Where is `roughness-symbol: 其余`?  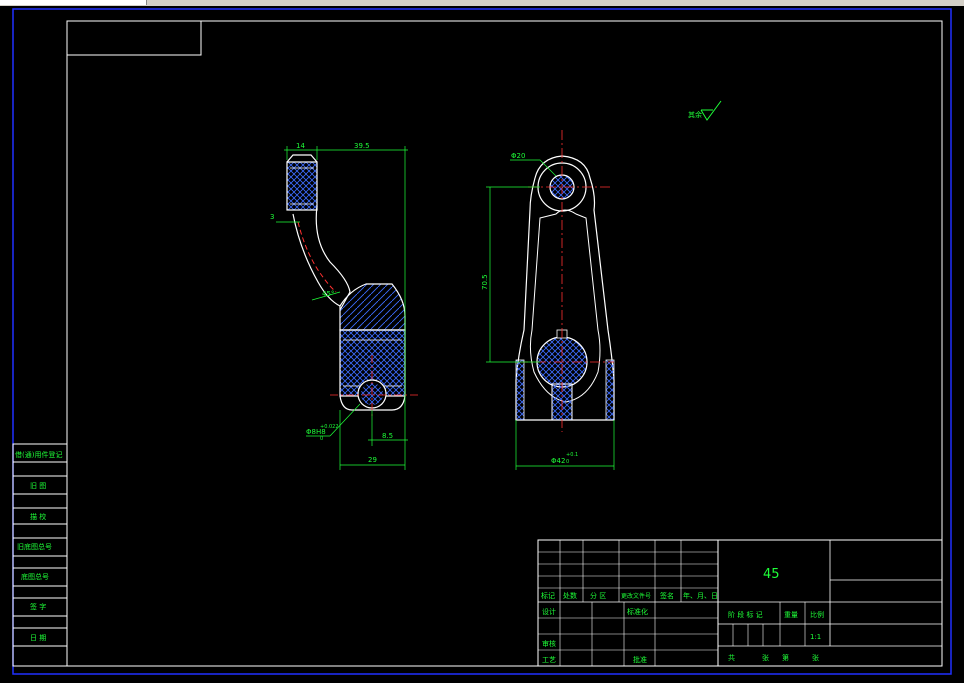
roughness-symbol: 其余 is located at coordinates (705, 110).